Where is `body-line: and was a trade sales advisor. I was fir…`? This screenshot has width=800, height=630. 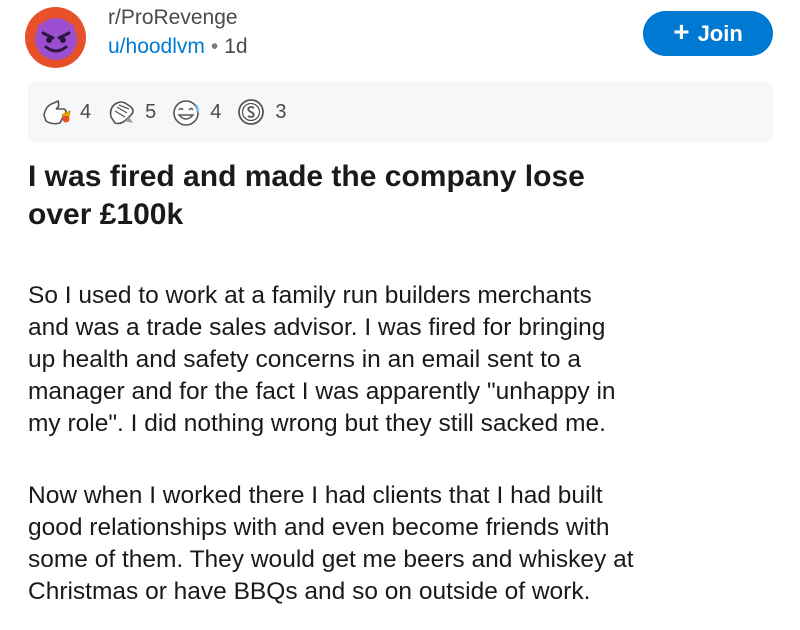
body-line: and was a trade sales advisor. I was fir… is located at coordinates (317, 327).